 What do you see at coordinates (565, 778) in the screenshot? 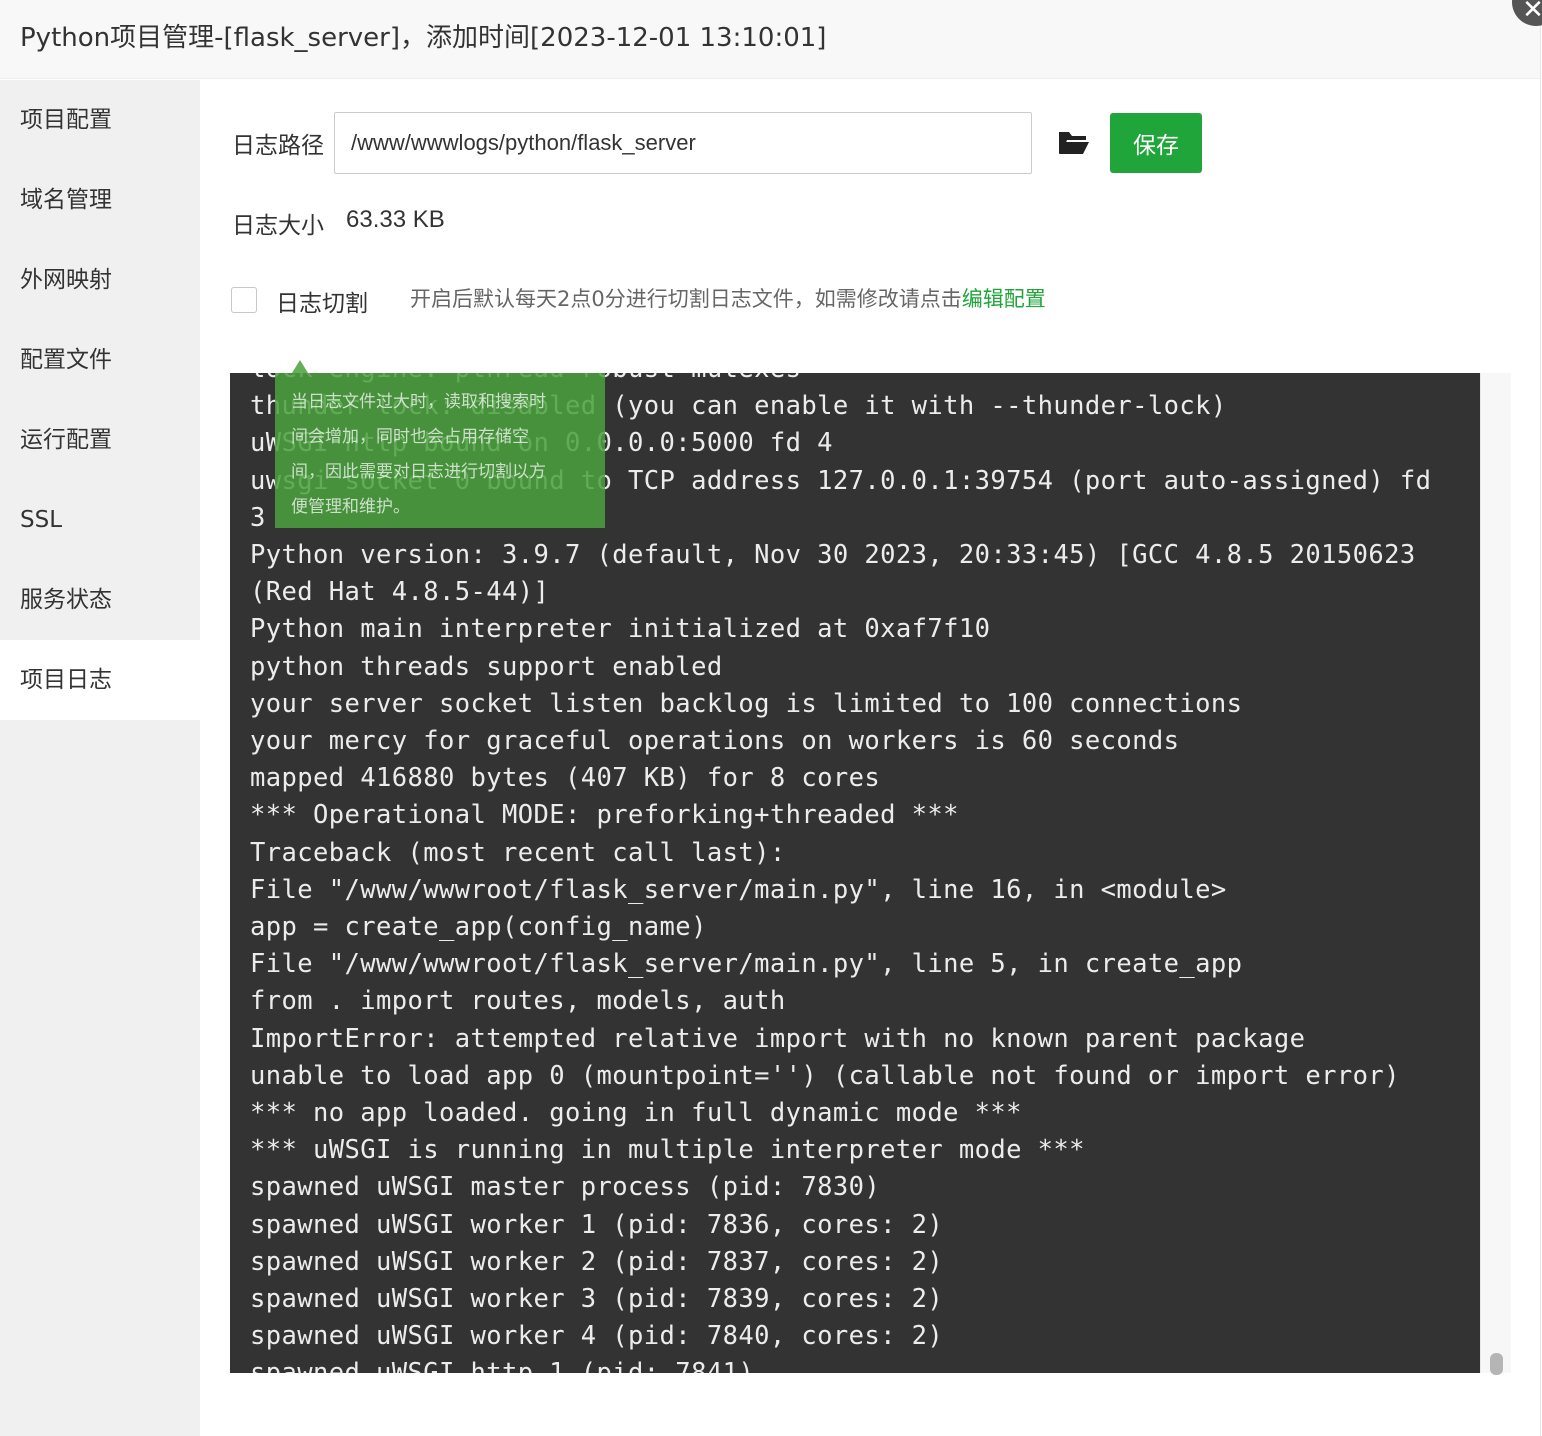
I see `log-line: mapped 416880 bytes (407 KB) for 8 cores` at bounding box center [565, 778].